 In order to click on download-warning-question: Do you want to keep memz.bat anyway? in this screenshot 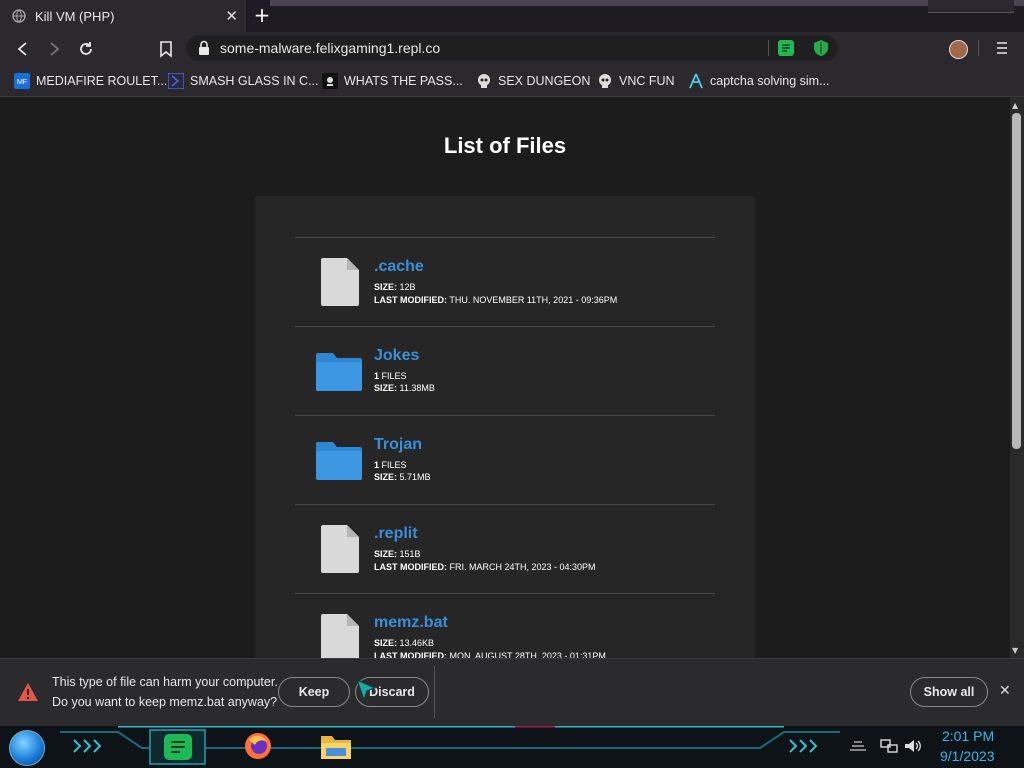, I will do `click(165, 702)`.